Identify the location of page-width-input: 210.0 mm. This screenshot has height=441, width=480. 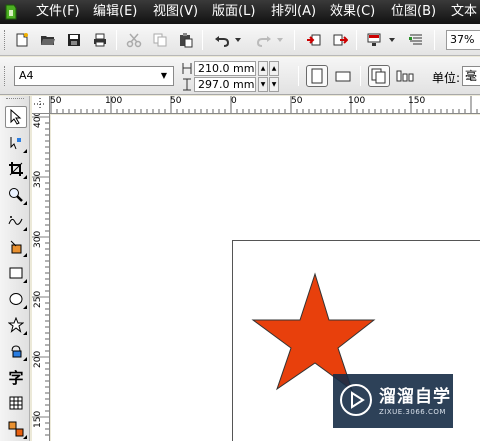
(225, 68).